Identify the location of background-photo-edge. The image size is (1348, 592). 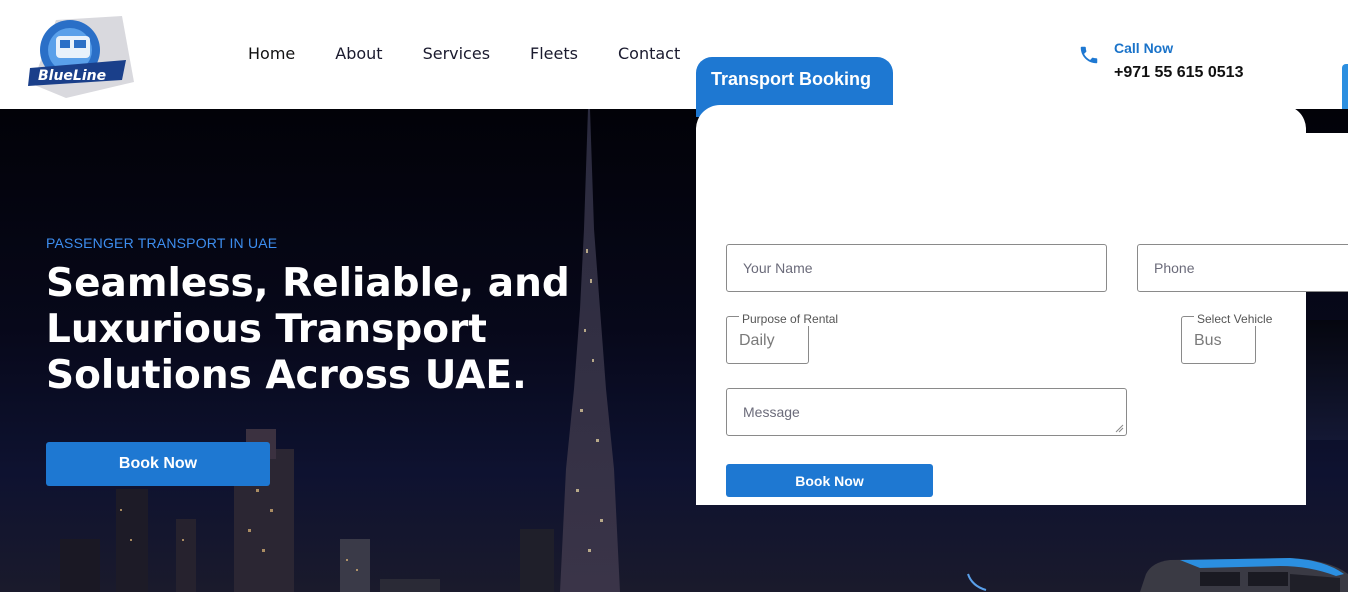
(1327, 380).